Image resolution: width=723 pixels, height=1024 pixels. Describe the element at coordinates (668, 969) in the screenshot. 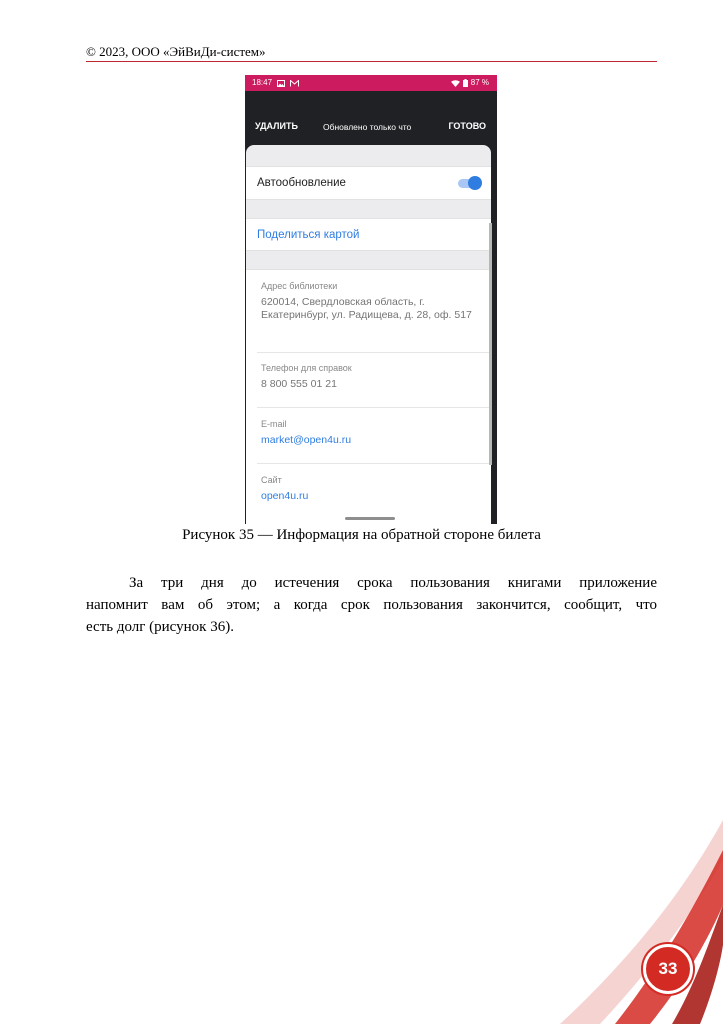

I see `page-number-badge: 33` at that location.